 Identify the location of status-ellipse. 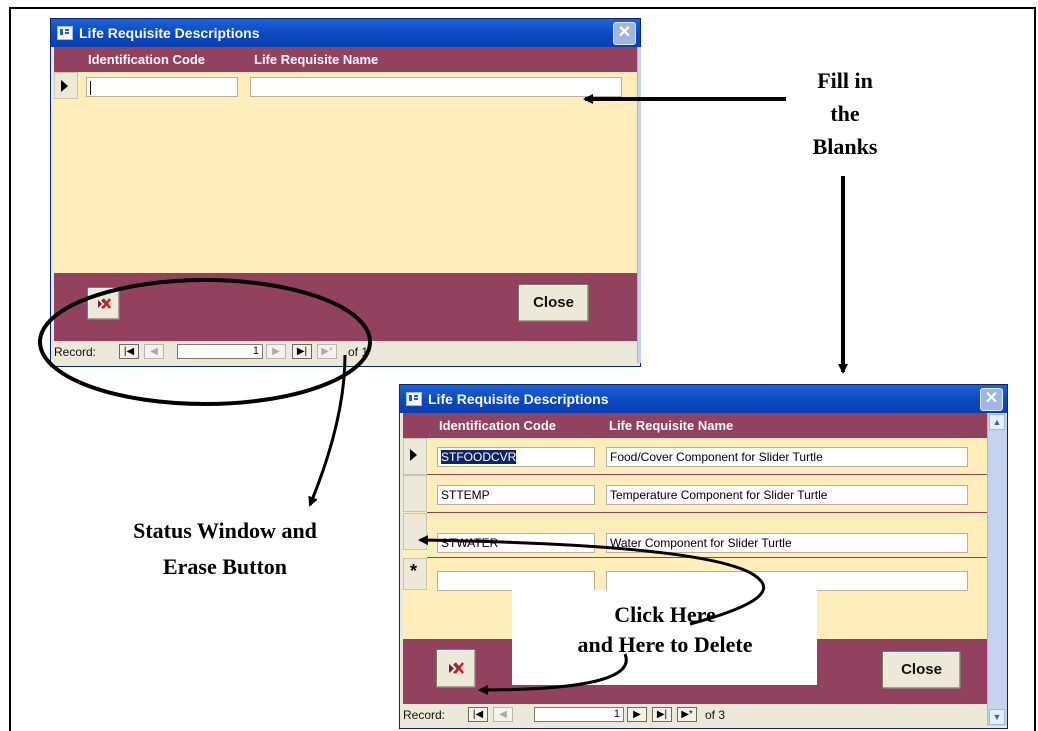
(205, 342).